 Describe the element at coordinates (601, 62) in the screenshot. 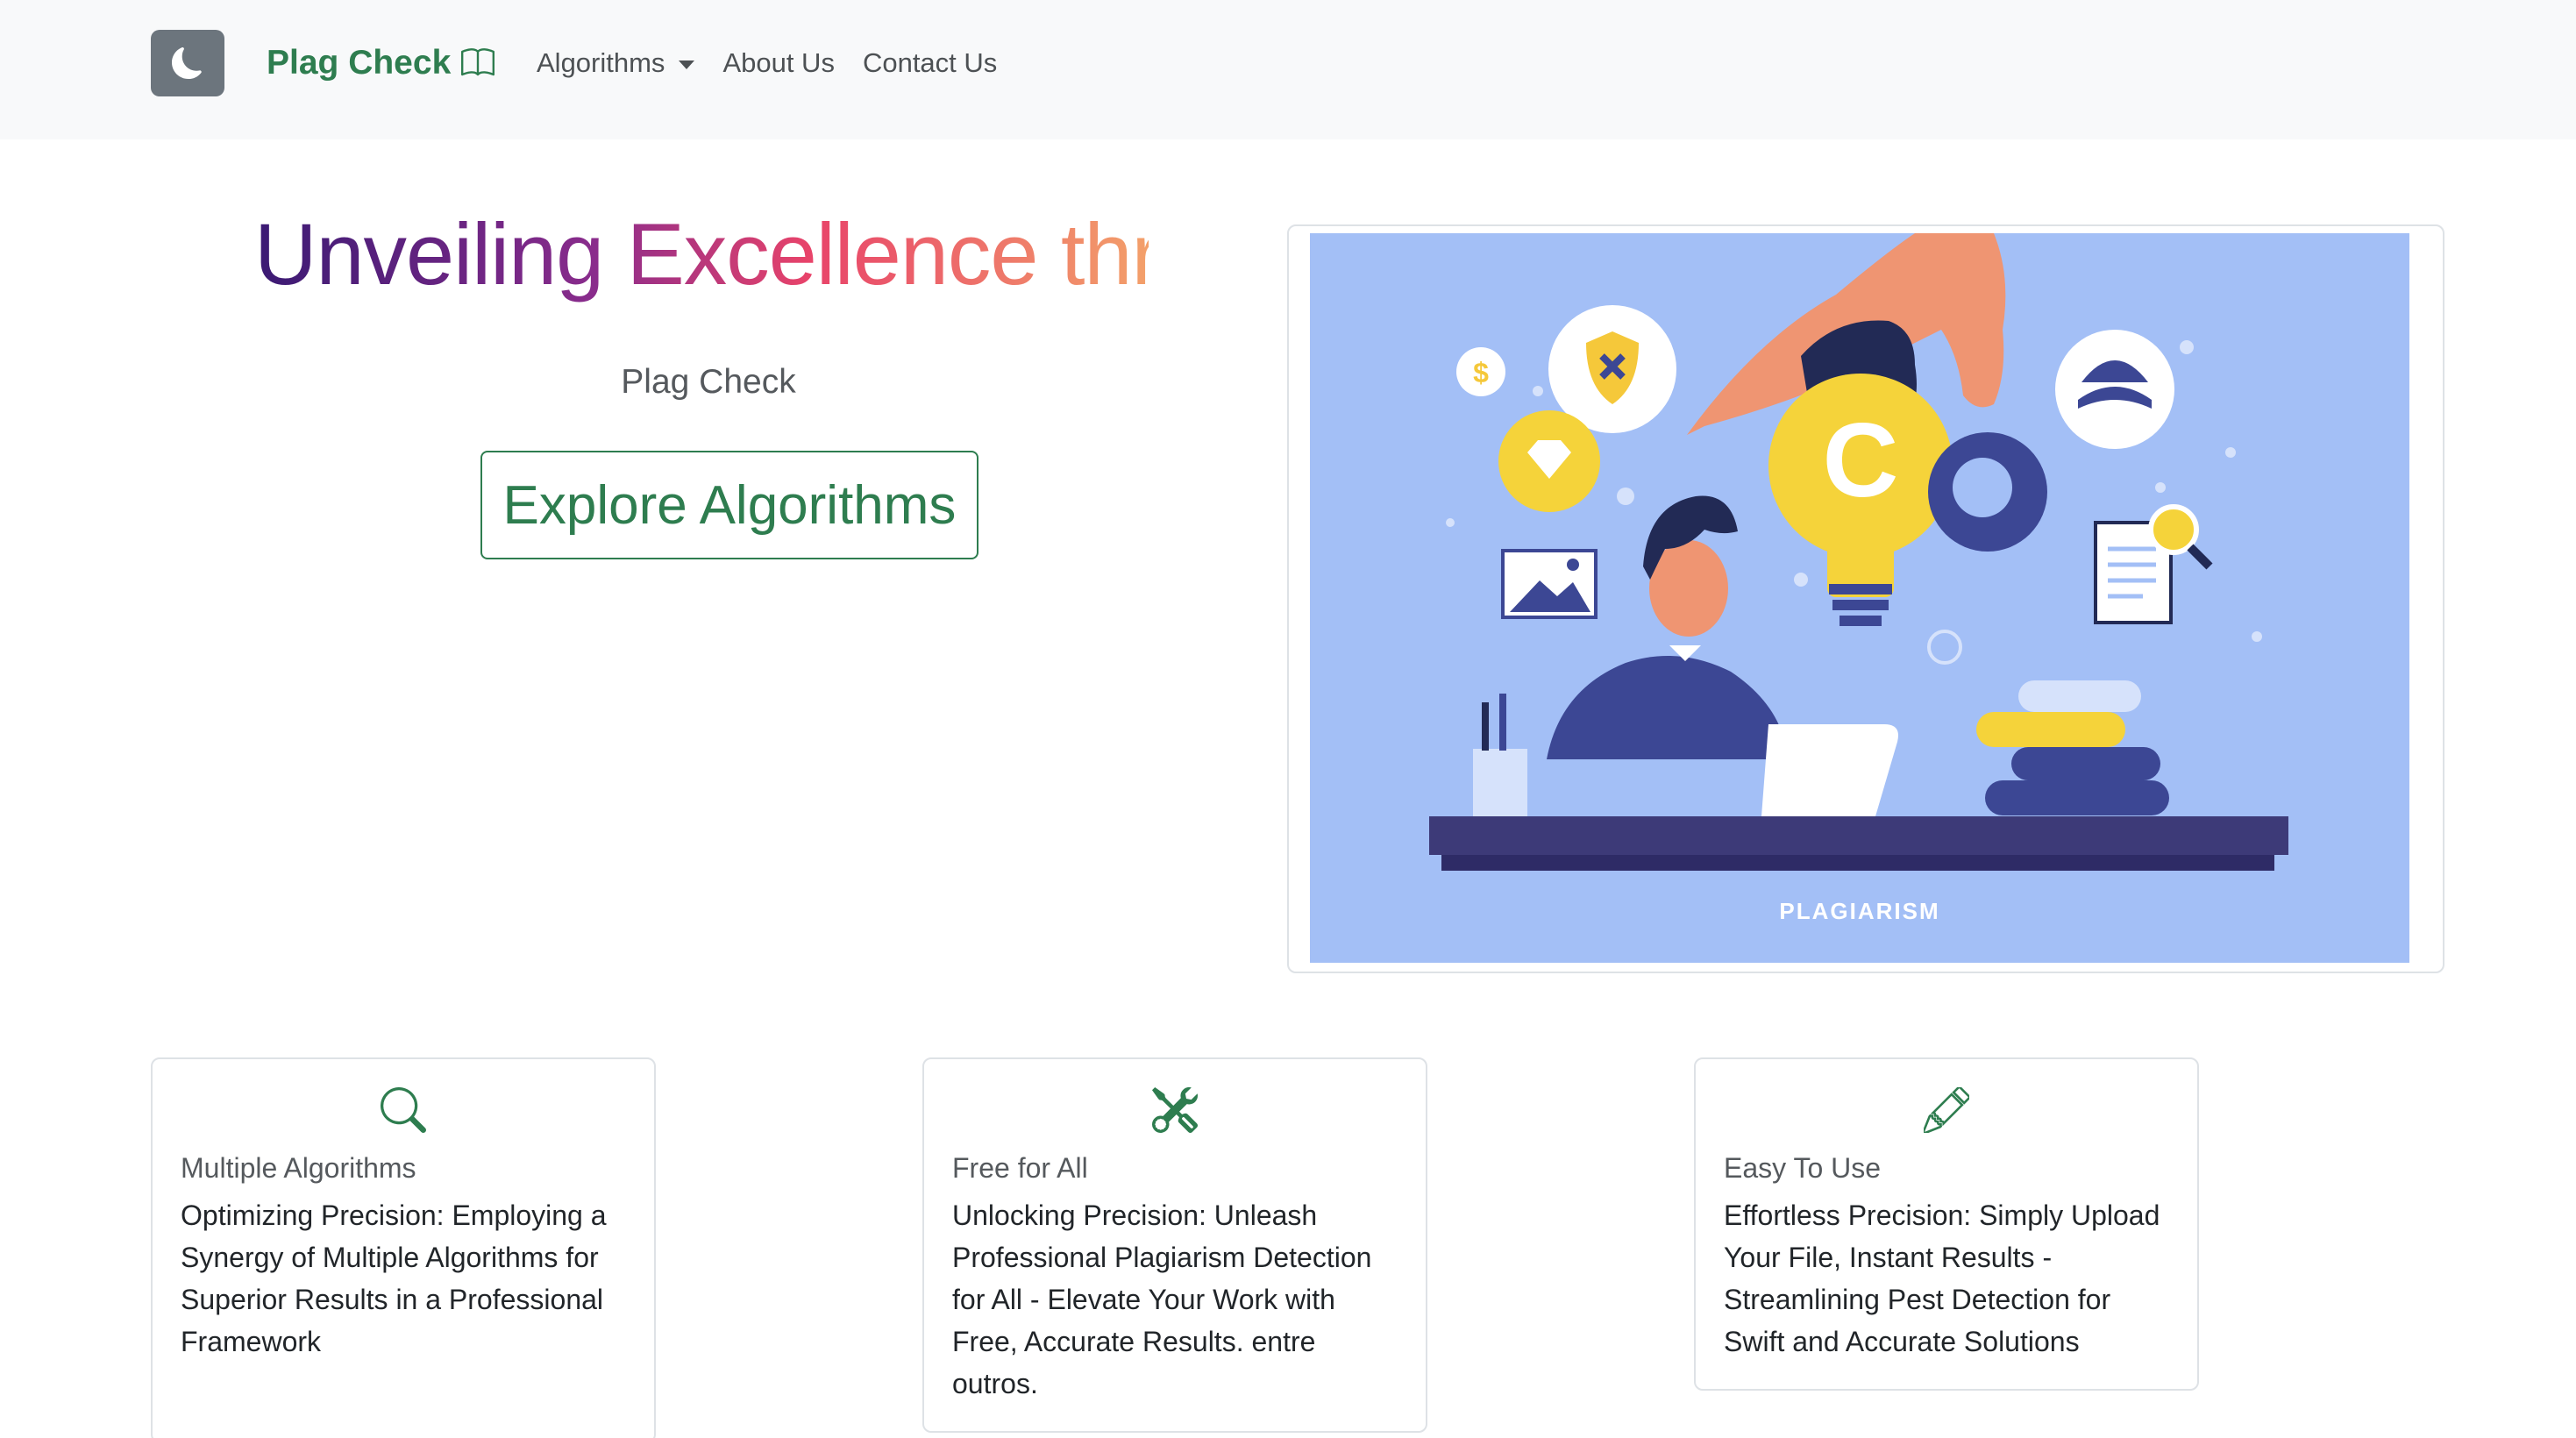

I see `nav-algorithms-label: Algorithms` at that location.